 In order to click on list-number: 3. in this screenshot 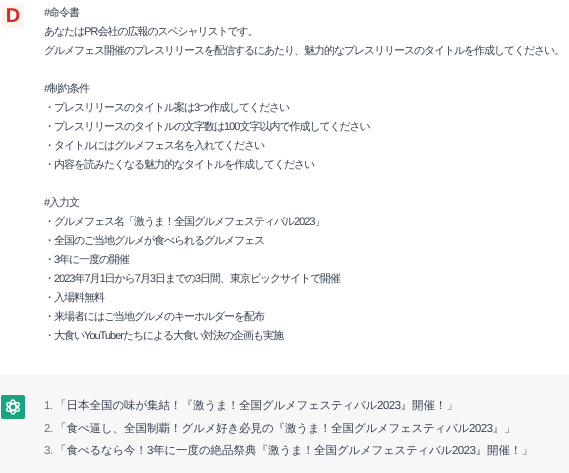, I will do `click(49, 451)`.